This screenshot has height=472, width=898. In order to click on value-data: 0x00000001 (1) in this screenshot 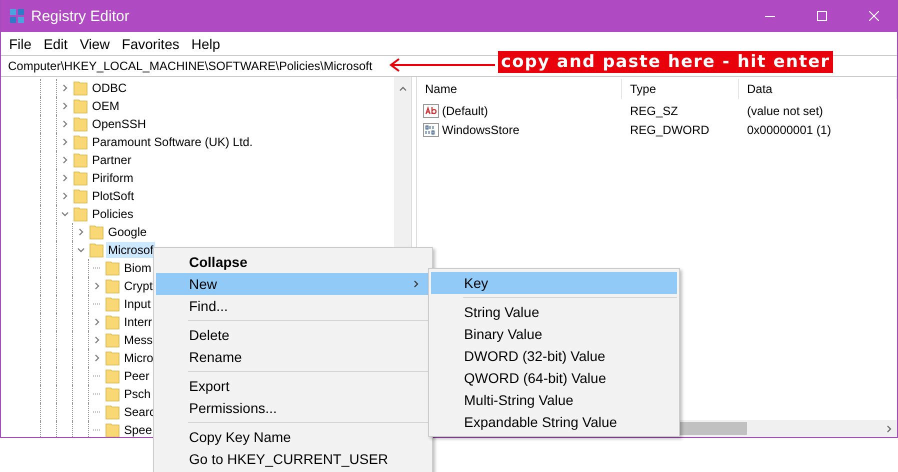, I will do `click(789, 129)`.